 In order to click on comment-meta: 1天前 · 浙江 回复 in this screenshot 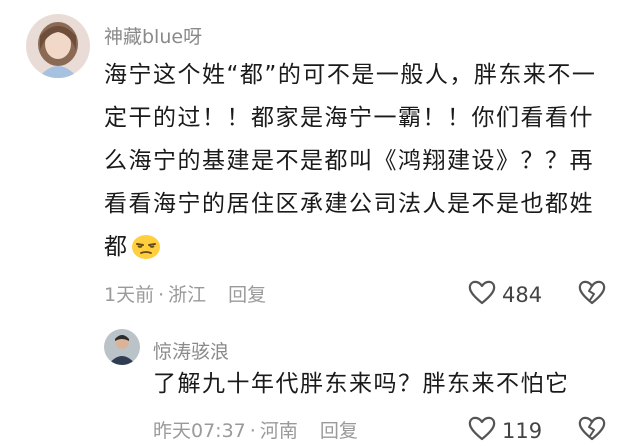, I will do `click(185, 293)`.